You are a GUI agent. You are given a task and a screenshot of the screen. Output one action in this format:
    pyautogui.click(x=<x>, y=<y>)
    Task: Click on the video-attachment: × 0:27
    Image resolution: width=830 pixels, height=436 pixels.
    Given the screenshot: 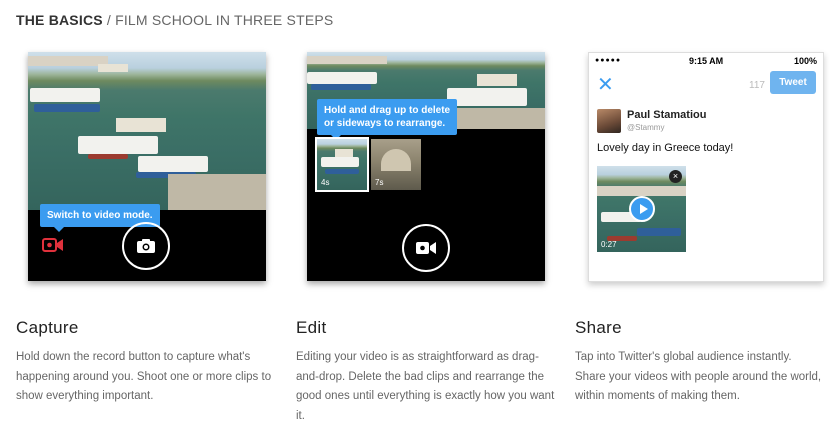 What is the action you would take?
    pyautogui.click(x=641, y=209)
    